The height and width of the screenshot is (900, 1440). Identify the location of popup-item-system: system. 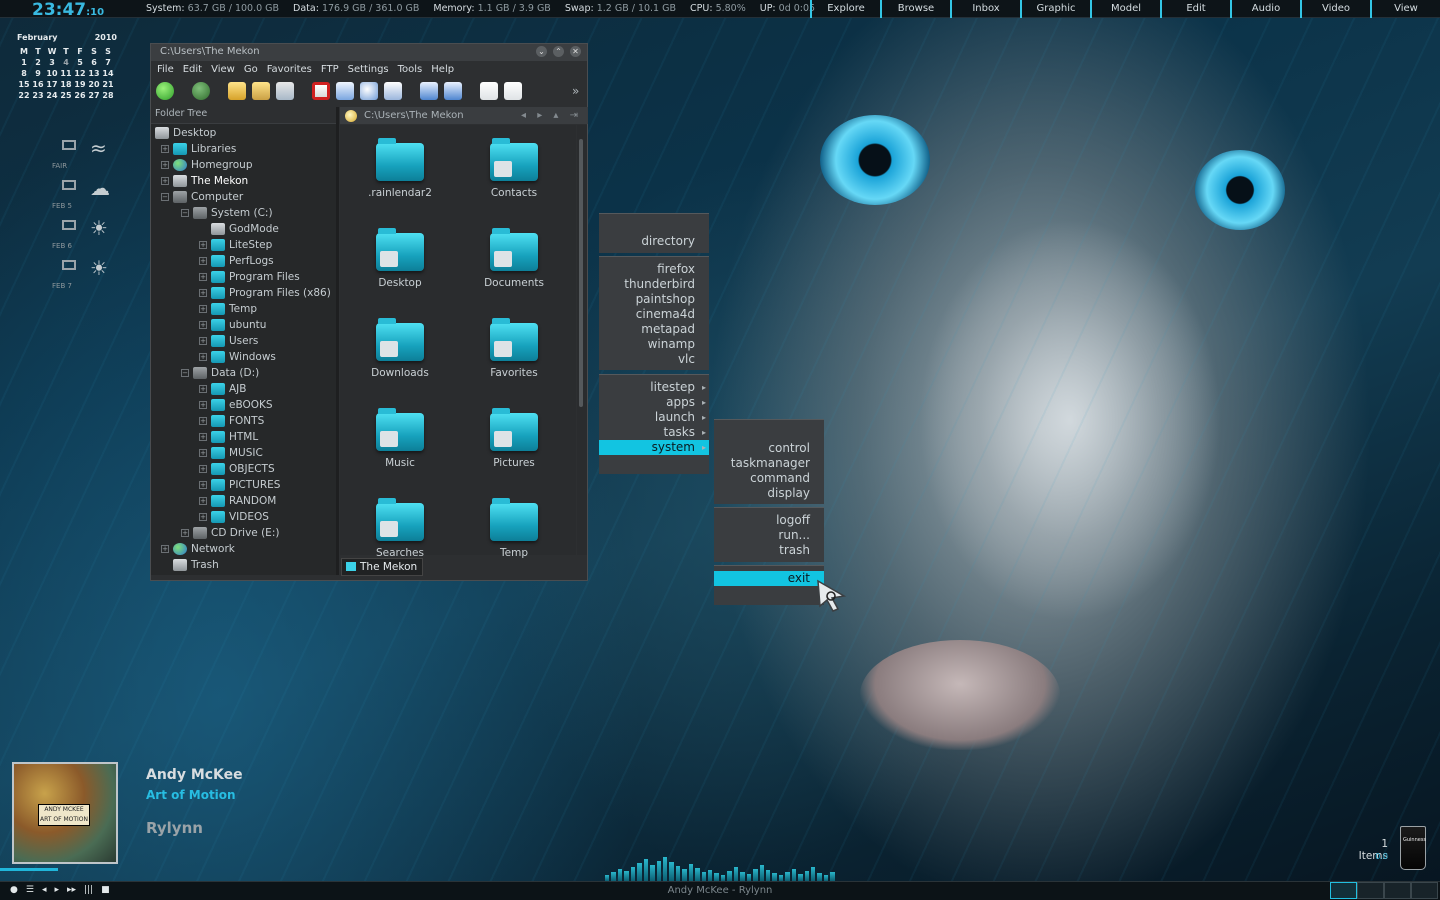
(654, 447).